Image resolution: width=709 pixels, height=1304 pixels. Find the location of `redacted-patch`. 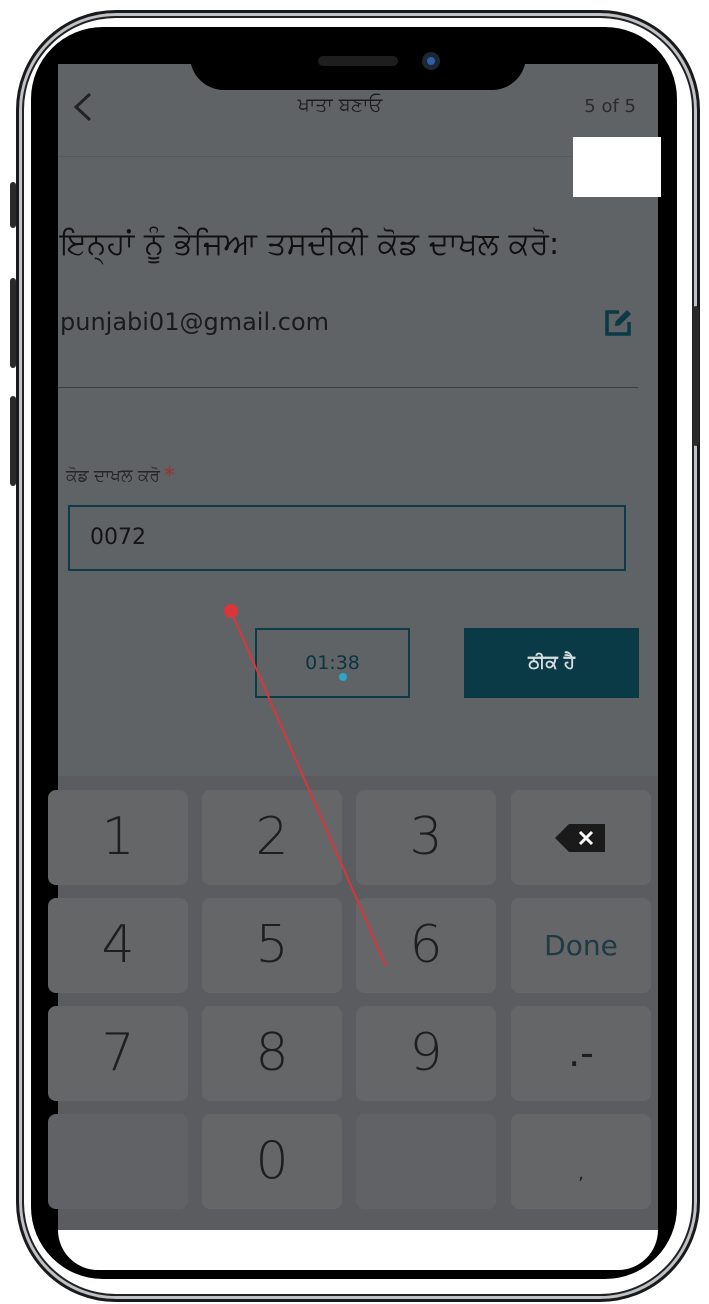

redacted-patch is located at coordinates (617, 167).